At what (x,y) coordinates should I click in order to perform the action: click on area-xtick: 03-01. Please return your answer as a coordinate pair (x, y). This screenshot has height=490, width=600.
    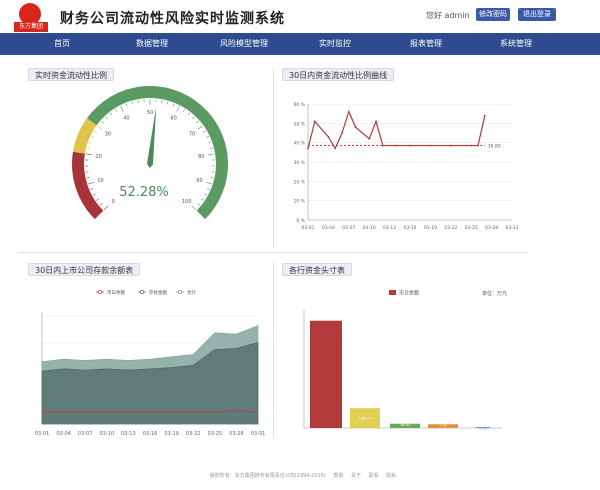
    Looking at the image, I should click on (42, 434).